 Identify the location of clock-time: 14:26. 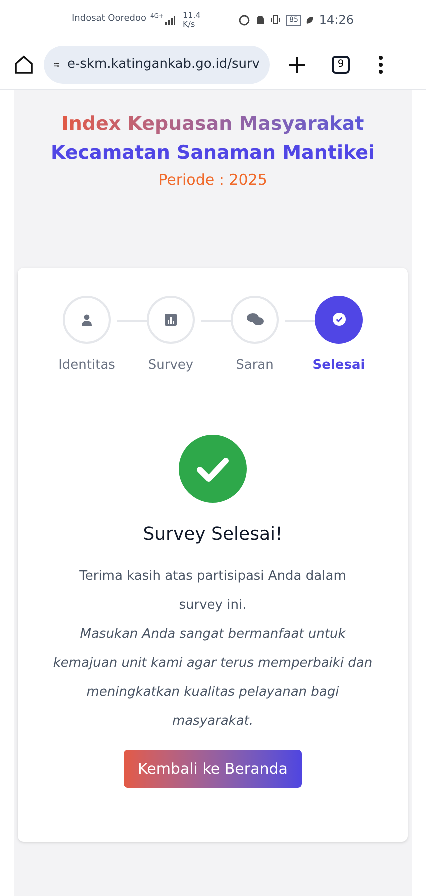
(336, 20).